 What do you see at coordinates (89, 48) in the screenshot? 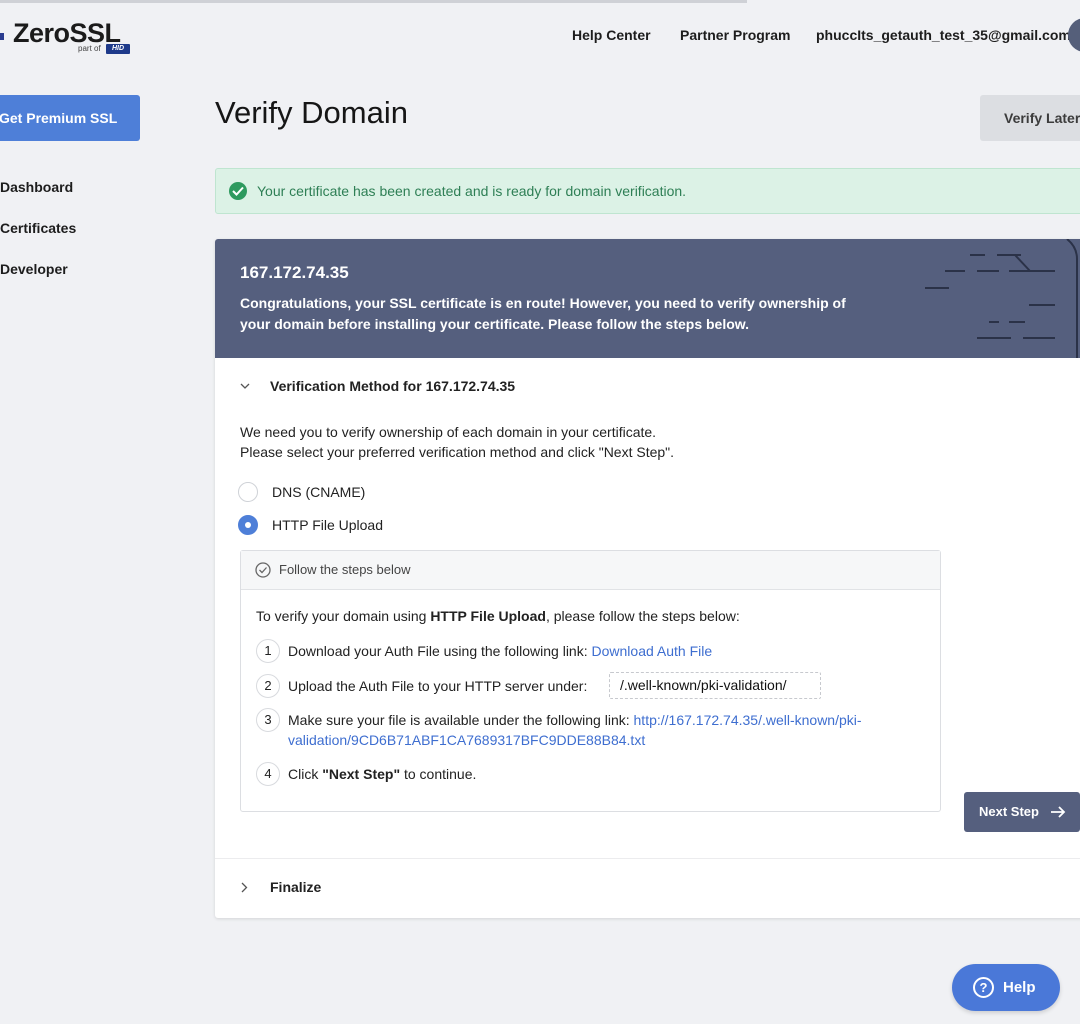
I see `brand-sub-label: part of` at bounding box center [89, 48].